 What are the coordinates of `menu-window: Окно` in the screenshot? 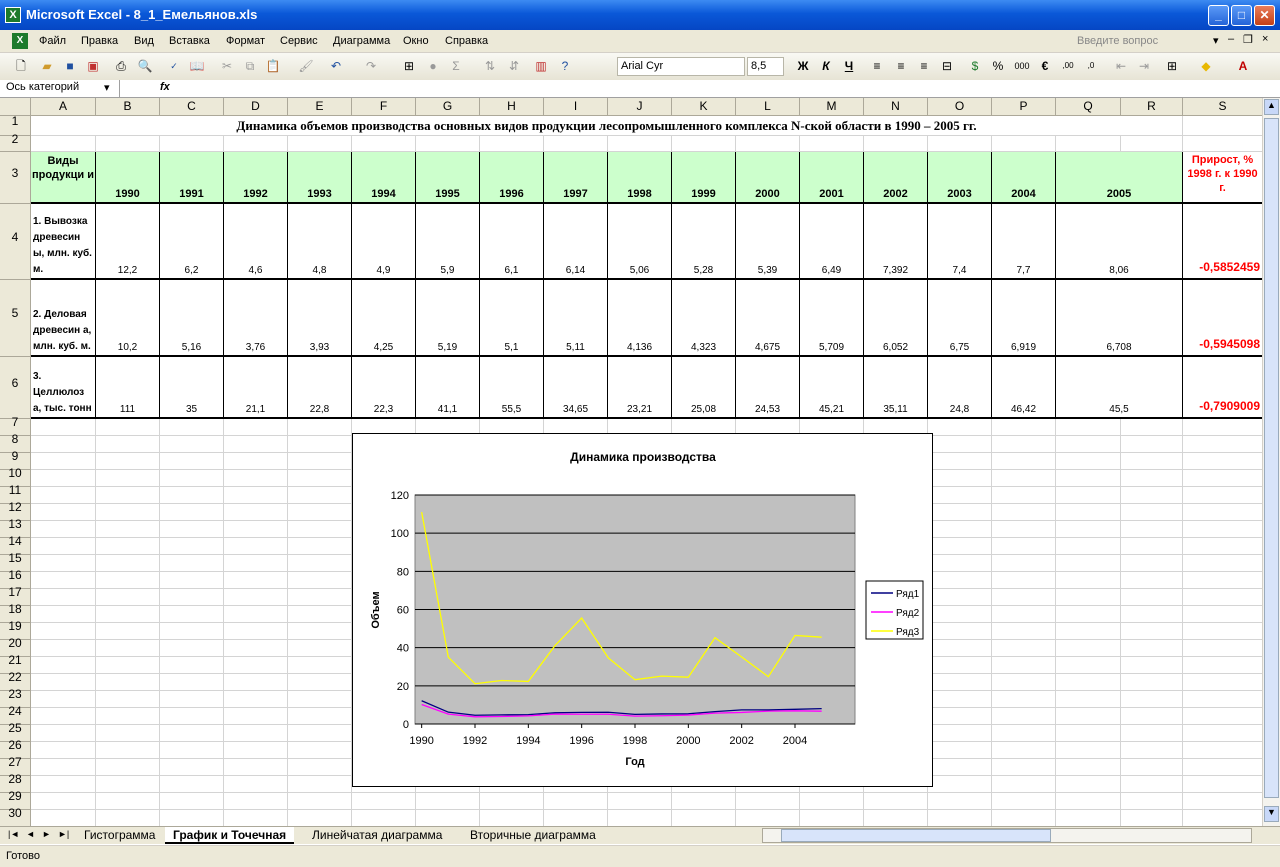 It's located at (416, 41).